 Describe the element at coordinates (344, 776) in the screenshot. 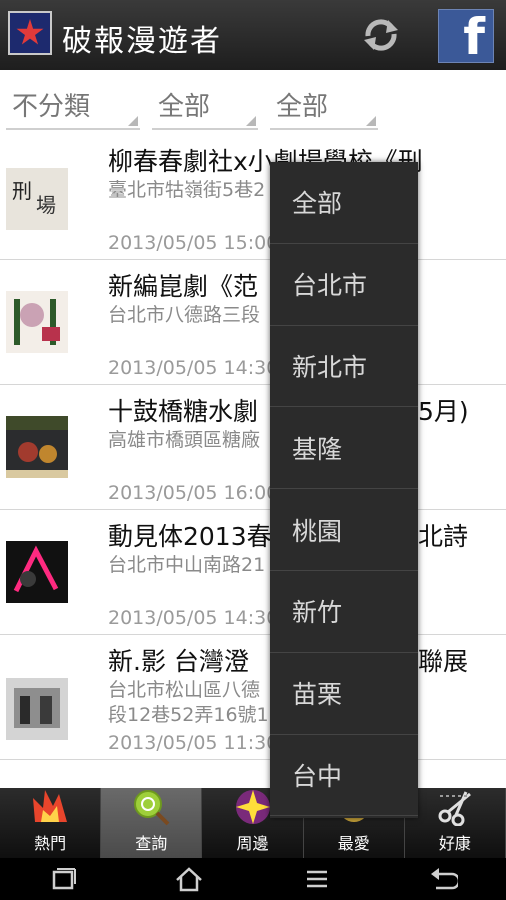

I see `dropdown-item: 台中` at that location.